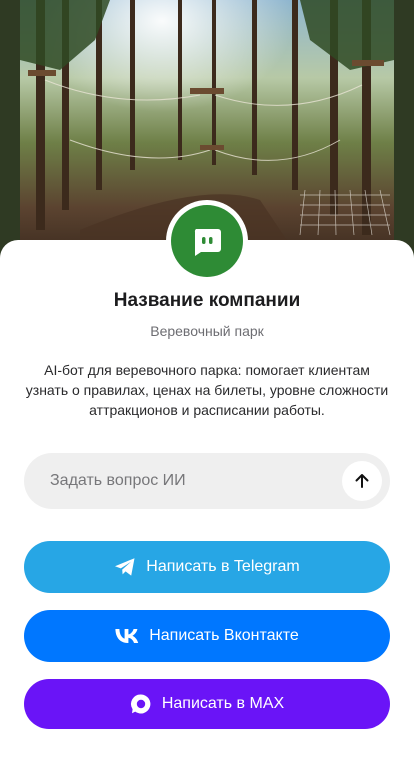 This screenshot has height=770, width=414. Describe the element at coordinates (223, 566) in the screenshot. I see `telegram-button-label: Написать в Telegram` at that location.